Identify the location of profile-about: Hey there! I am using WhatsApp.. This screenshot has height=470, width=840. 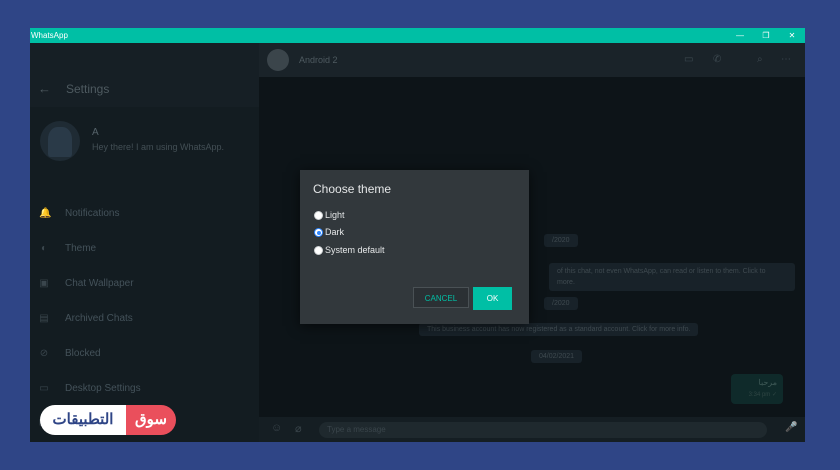
(158, 147).